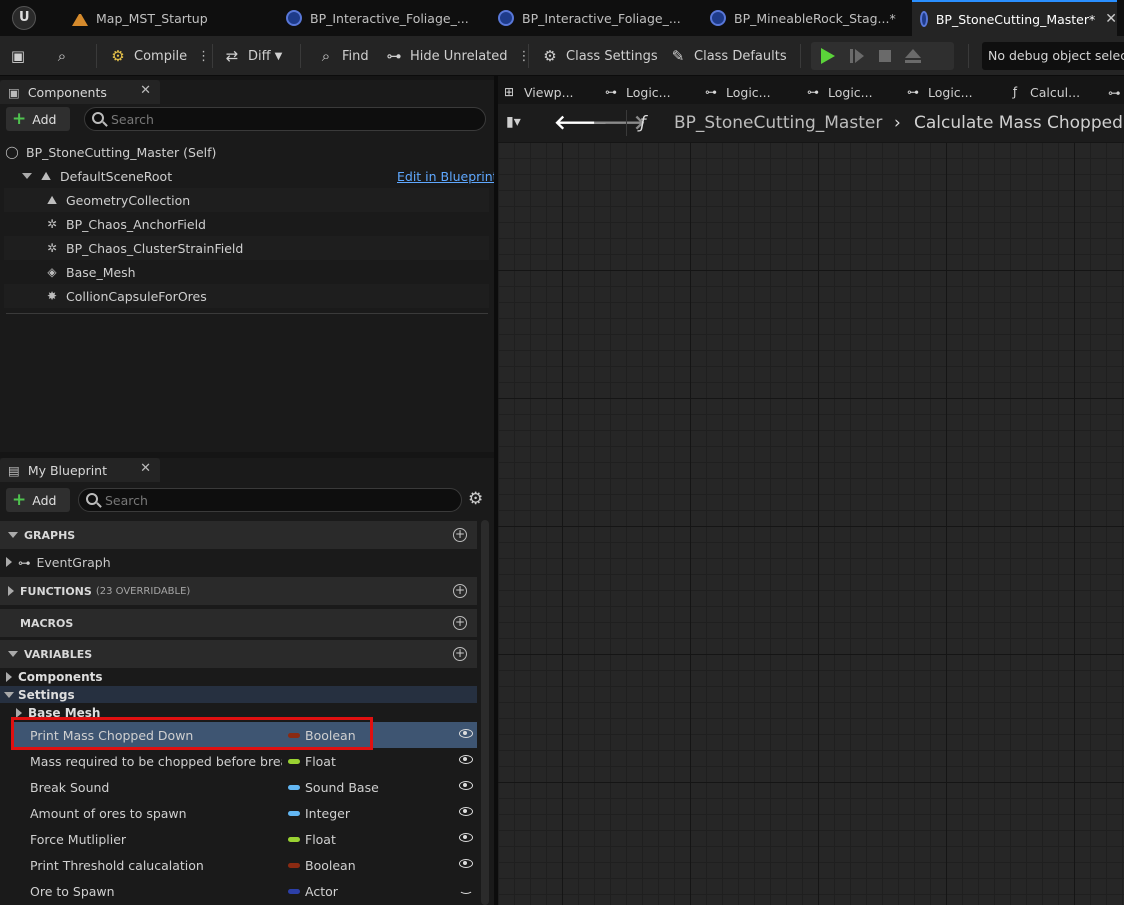 The width and height of the screenshot is (1124, 905). Describe the element at coordinates (9, 562) in the screenshot. I see `expand-arrow-icon` at that location.